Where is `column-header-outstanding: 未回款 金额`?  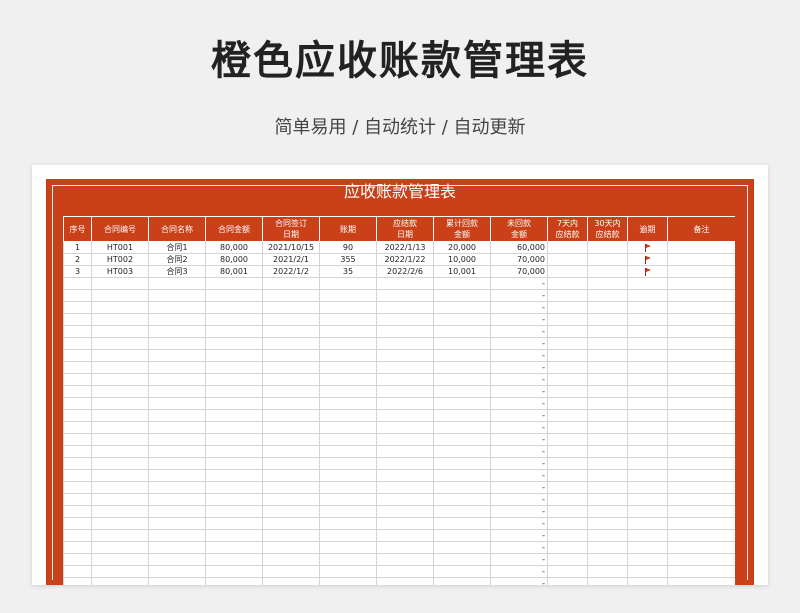
column-header-outstanding: 未回款 金额 is located at coordinates (519, 229).